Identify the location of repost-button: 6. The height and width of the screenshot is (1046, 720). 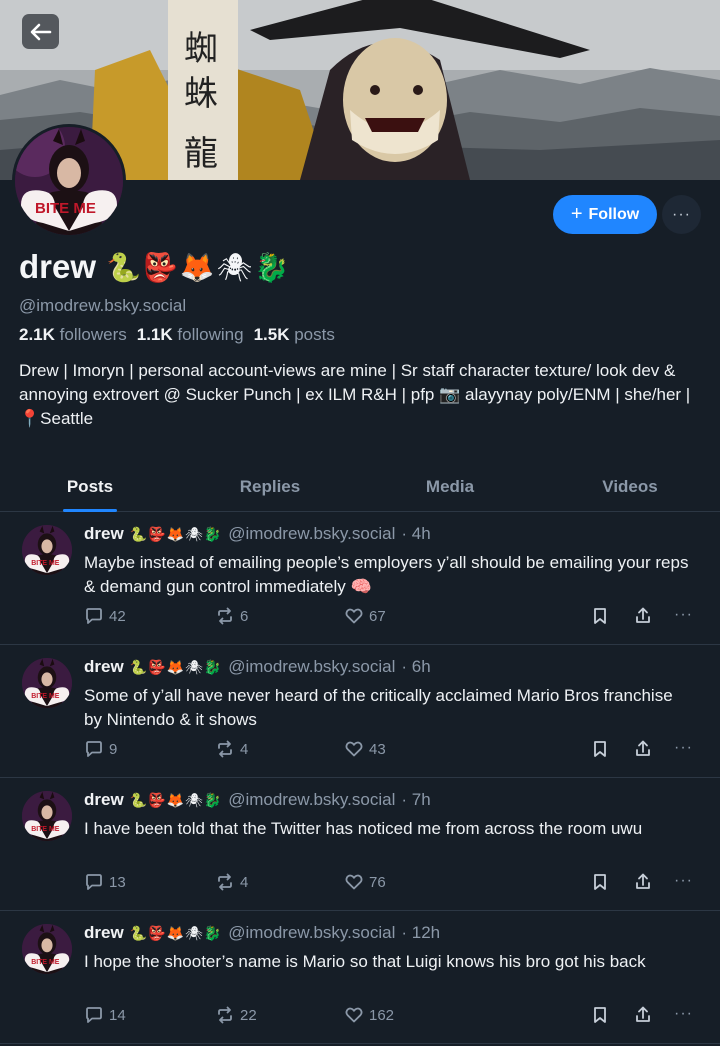
(231, 616).